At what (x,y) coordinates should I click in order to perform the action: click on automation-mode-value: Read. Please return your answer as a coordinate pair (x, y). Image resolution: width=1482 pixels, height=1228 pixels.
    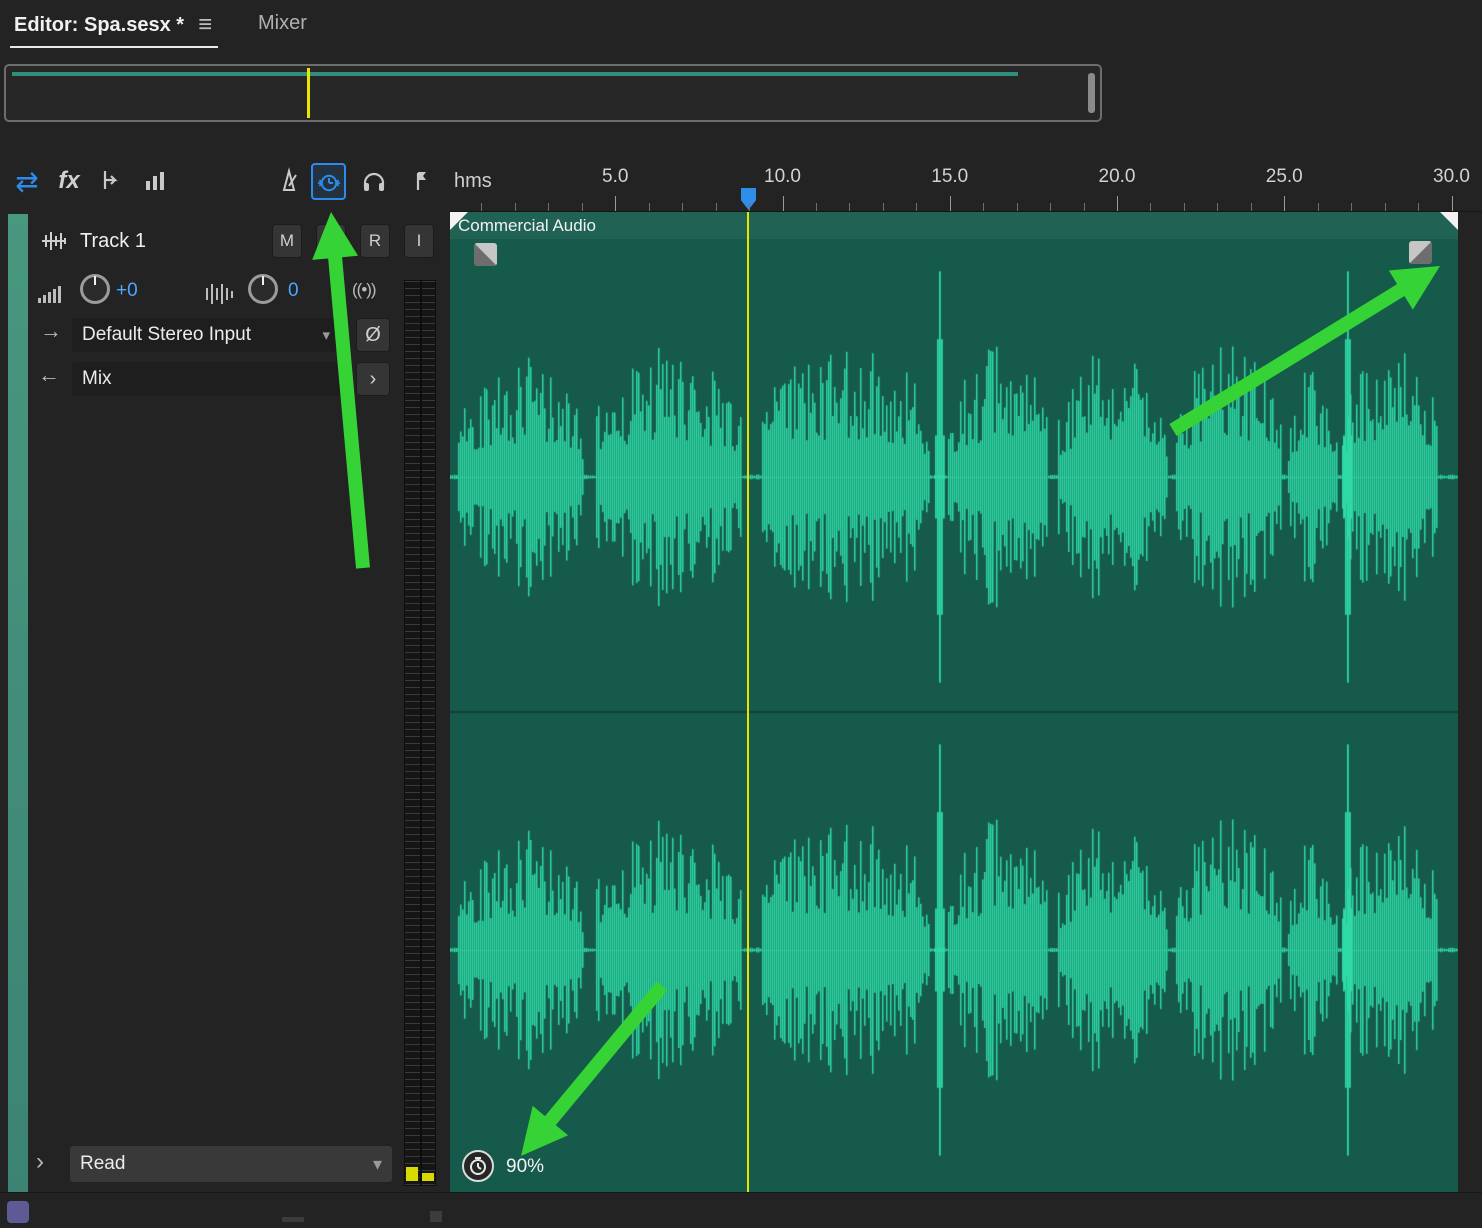
    Looking at the image, I should click on (103, 1163).